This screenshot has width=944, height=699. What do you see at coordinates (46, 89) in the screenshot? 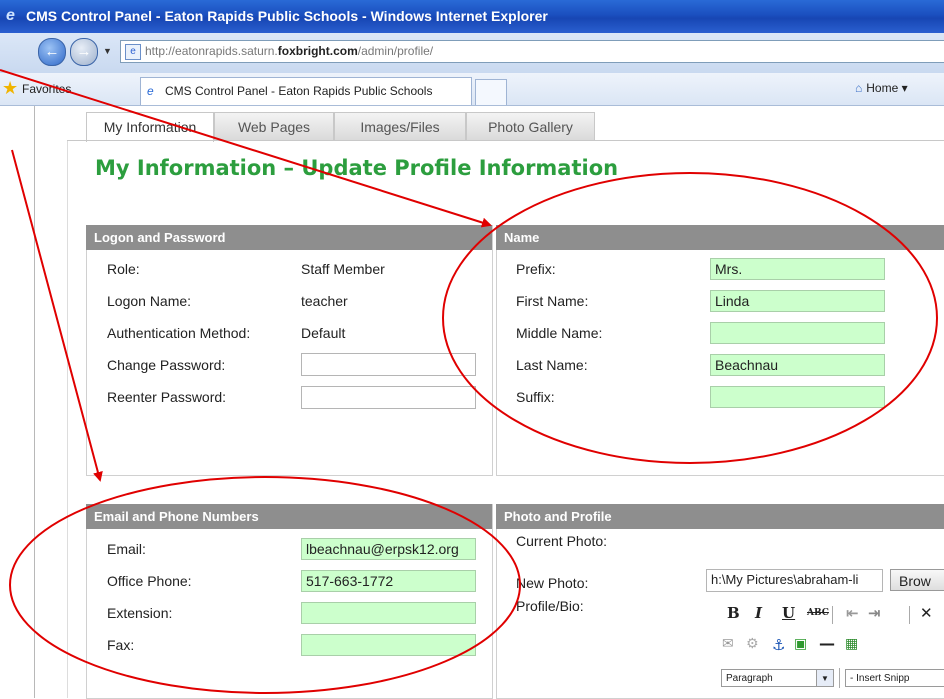
I see `favorites-button: Favorites` at bounding box center [46, 89].